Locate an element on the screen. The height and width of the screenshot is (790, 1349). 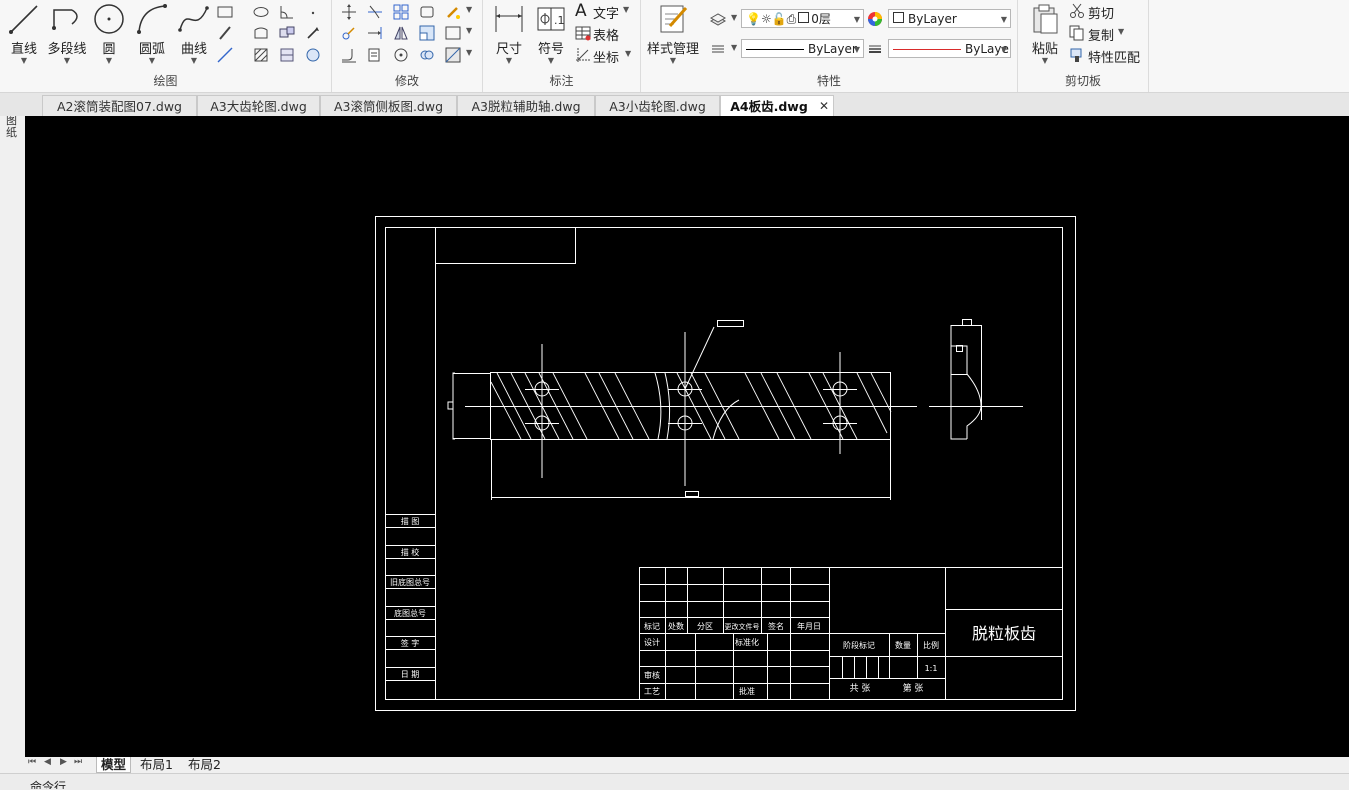
linetype-value: ByLayer is located at coordinates (832, 49).